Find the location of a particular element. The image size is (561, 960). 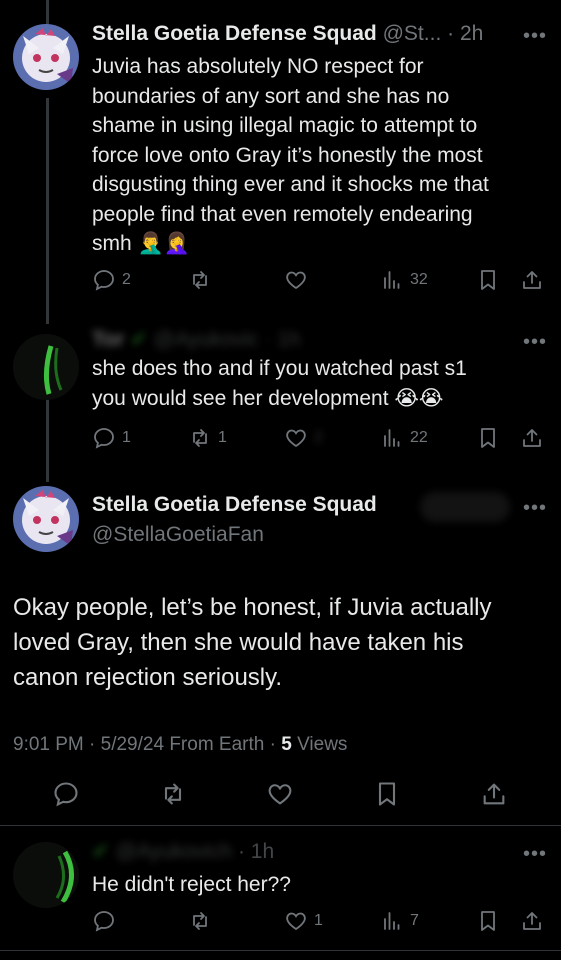

tweet-header: ✔ @Ayukovich · 1h is located at coordinates (183, 852).